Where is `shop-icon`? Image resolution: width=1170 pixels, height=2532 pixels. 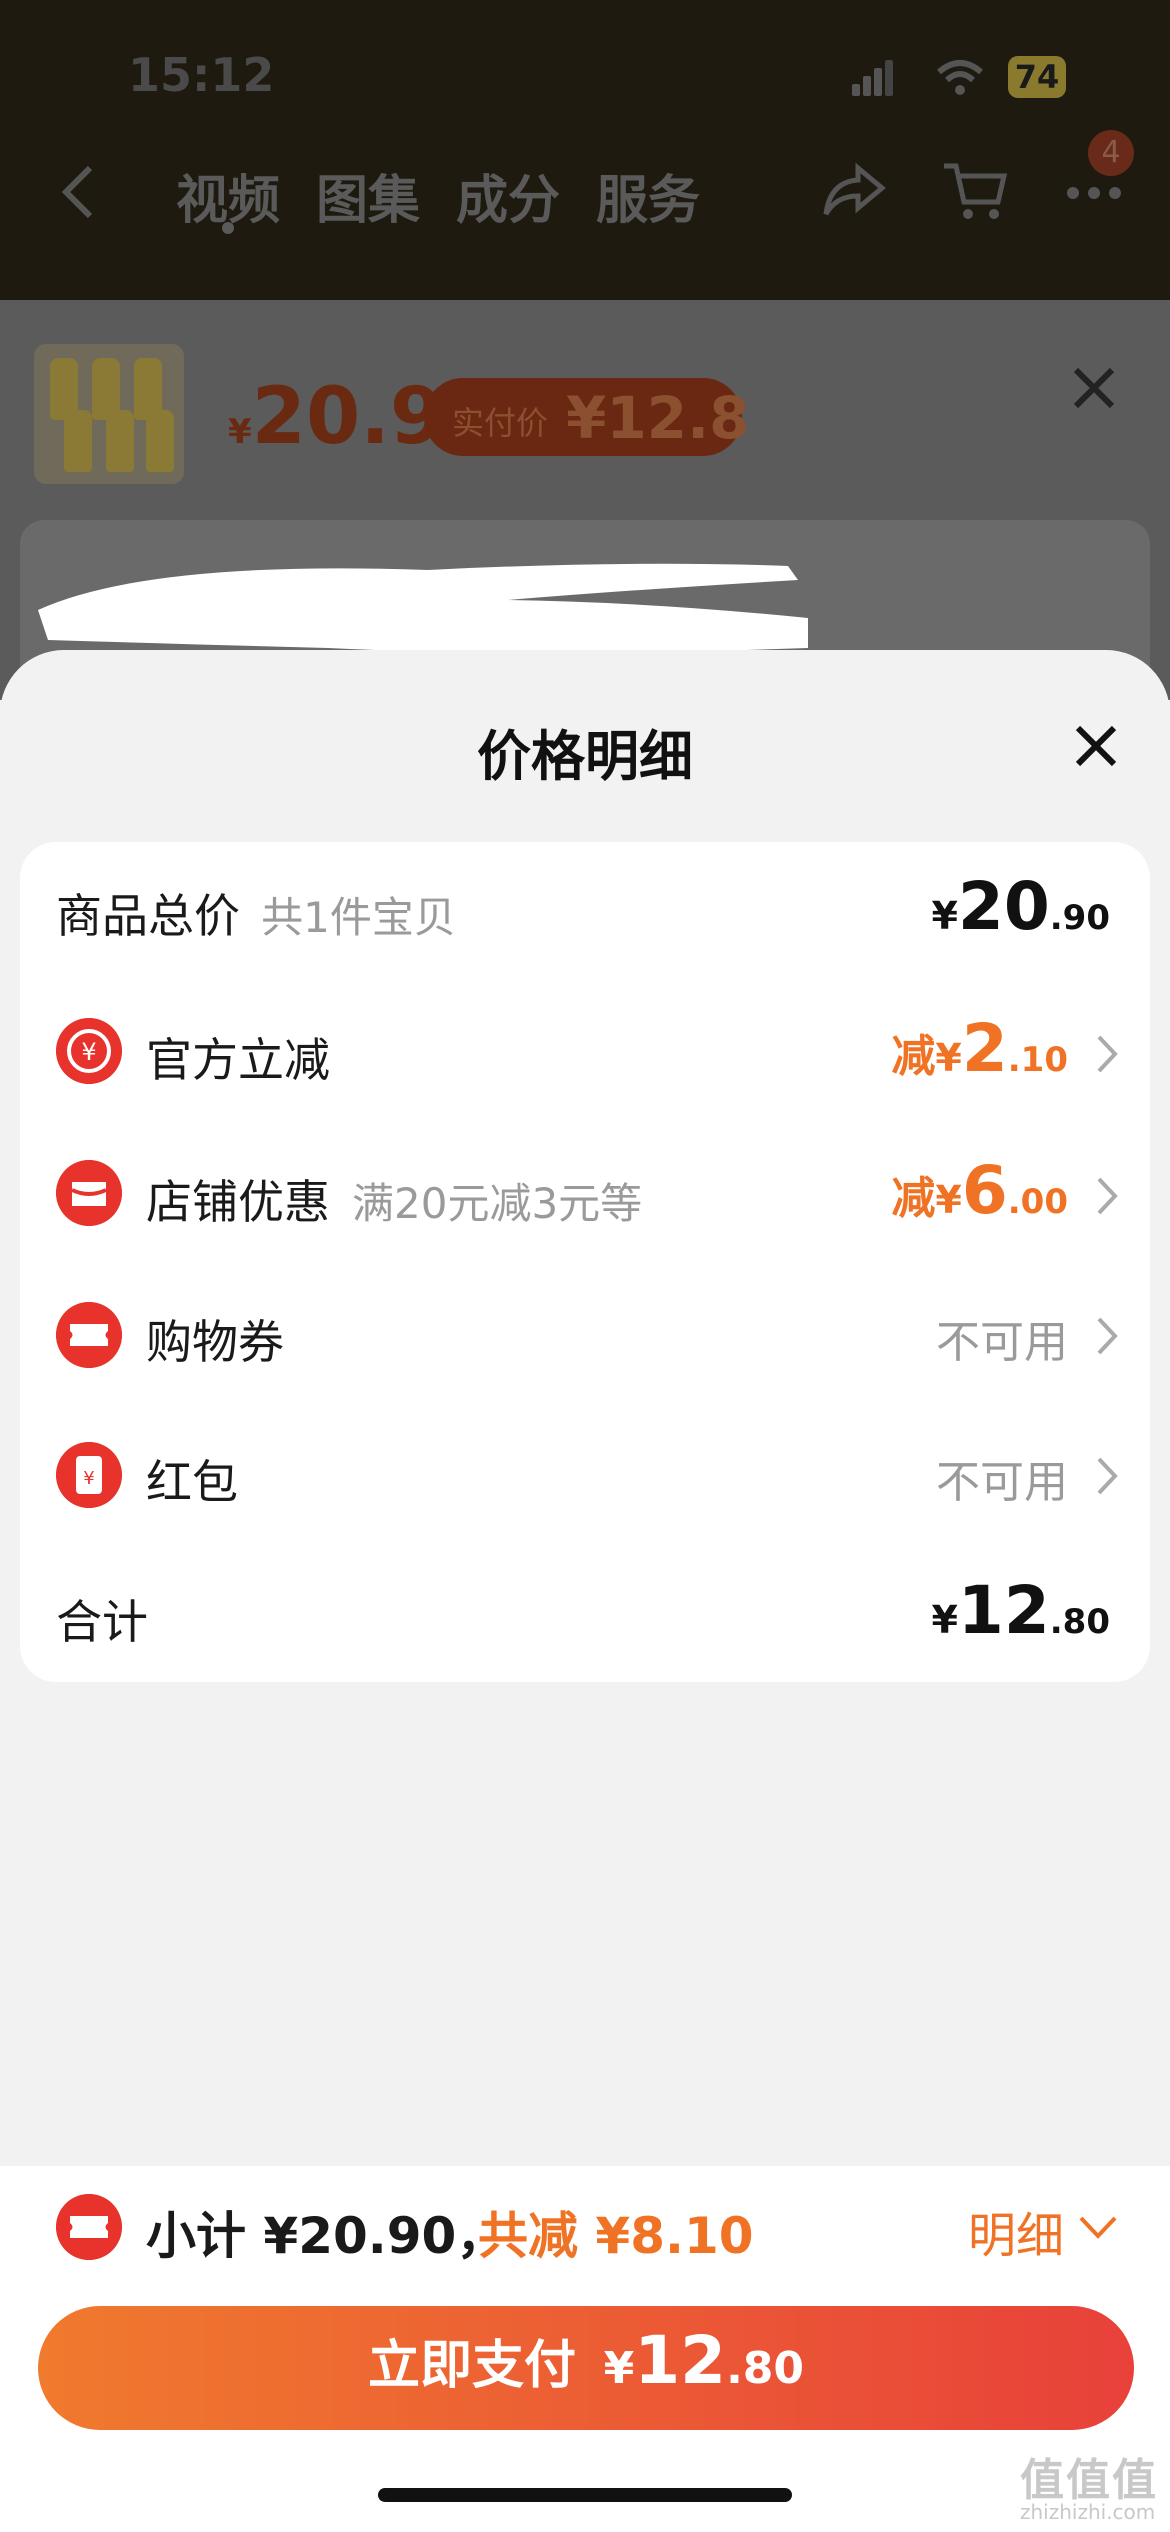 shop-icon is located at coordinates (89, 1193).